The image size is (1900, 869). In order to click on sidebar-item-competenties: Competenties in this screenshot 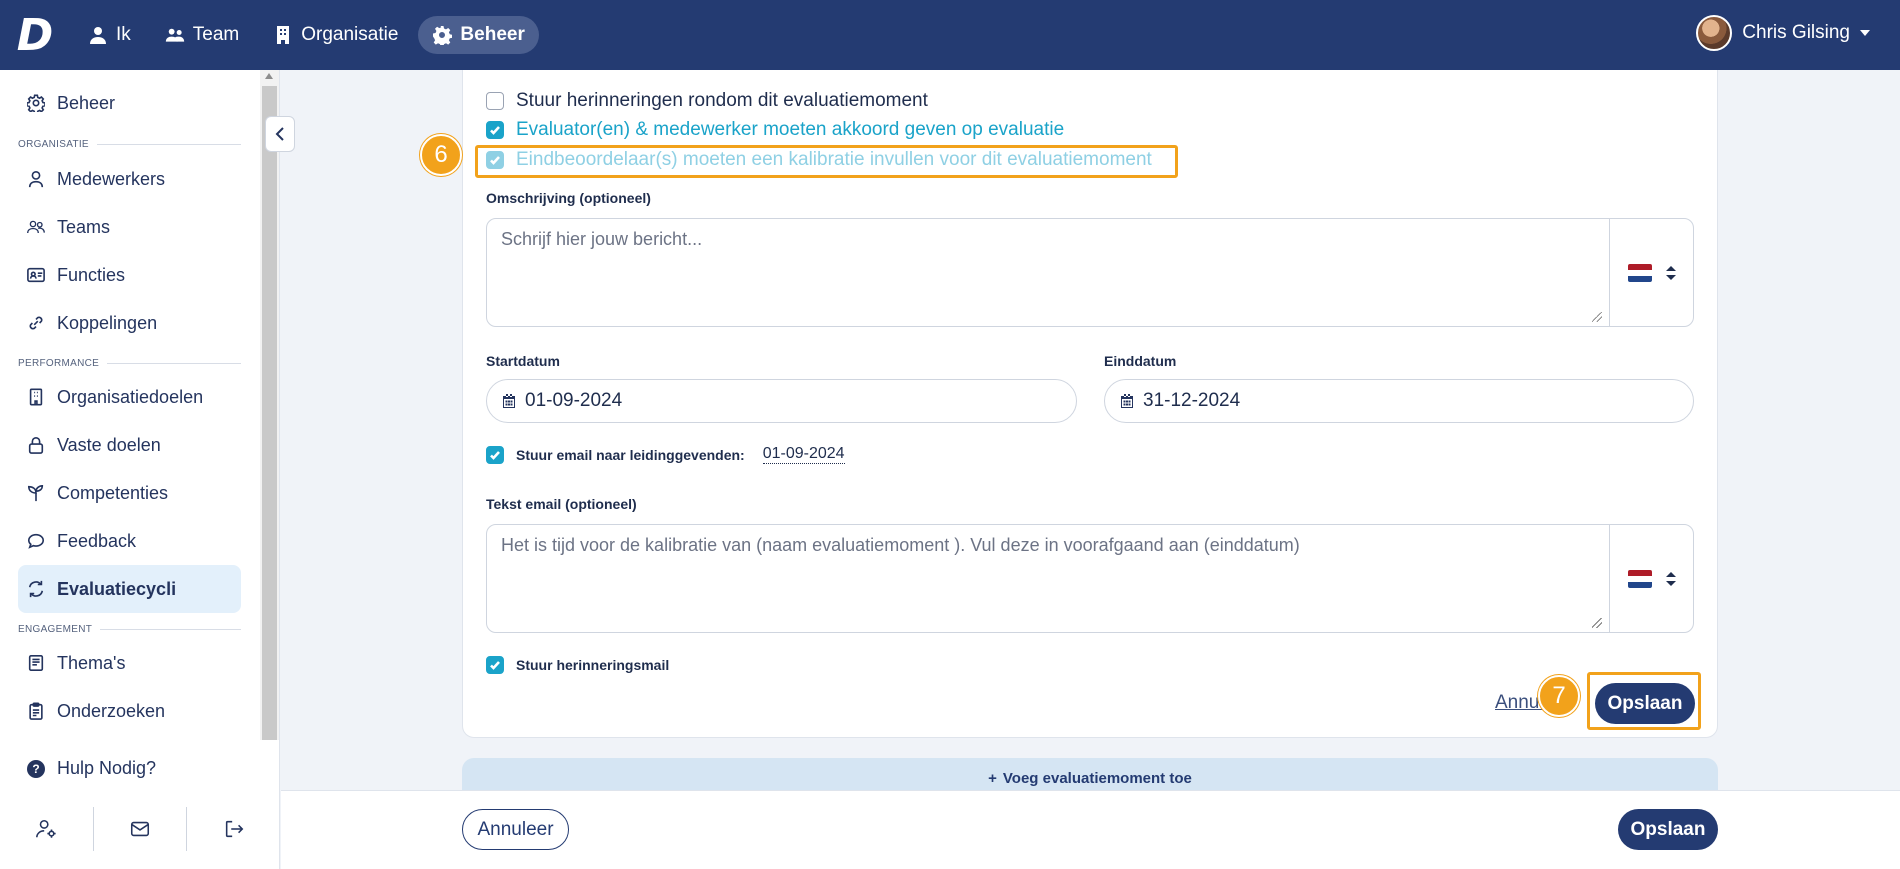, I will do `click(129, 493)`.